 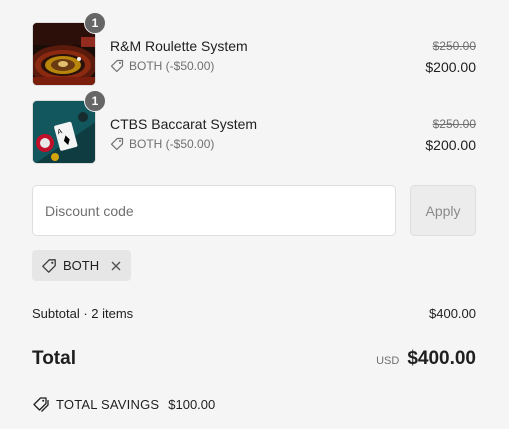 I want to click on applied-code: BOTH, so click(x=81, y=265).